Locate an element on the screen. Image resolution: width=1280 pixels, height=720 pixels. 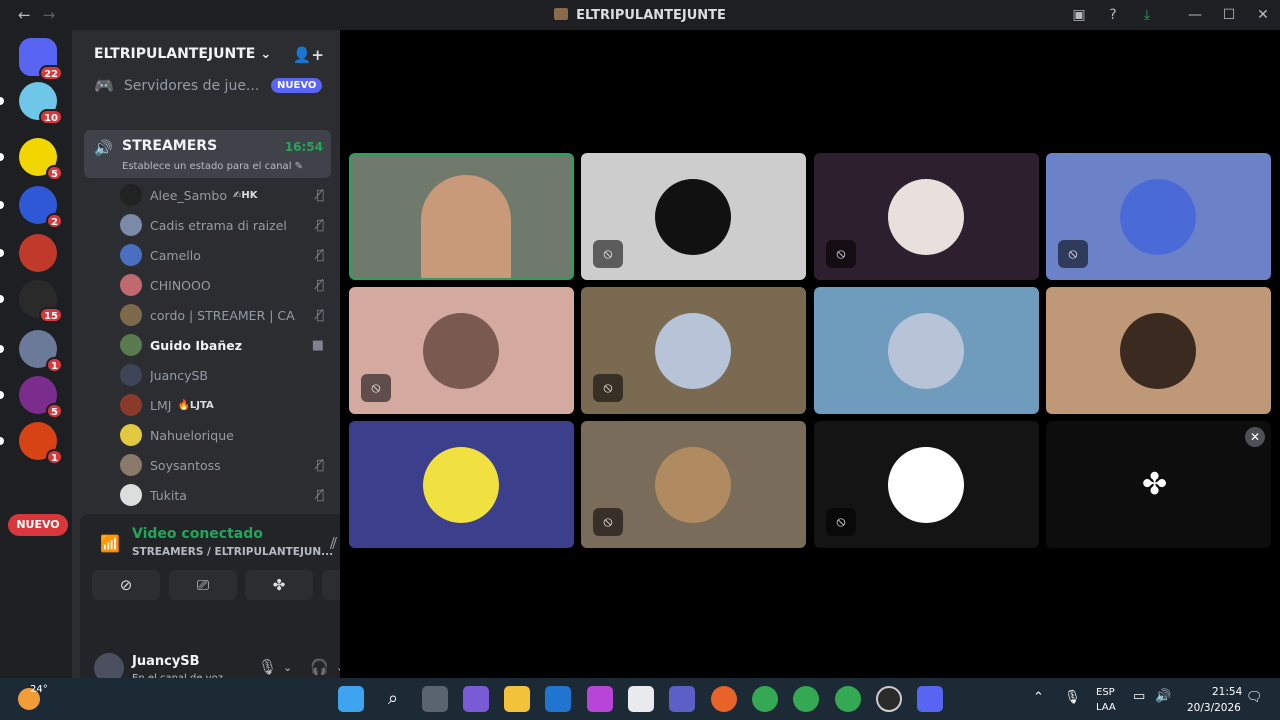
taskbar: 24° ⌕ ⌃ 🎙 ESP LAA ▭ 🔊 21:54 20/3/2026 🗨 is located at coordinates (640, 699).